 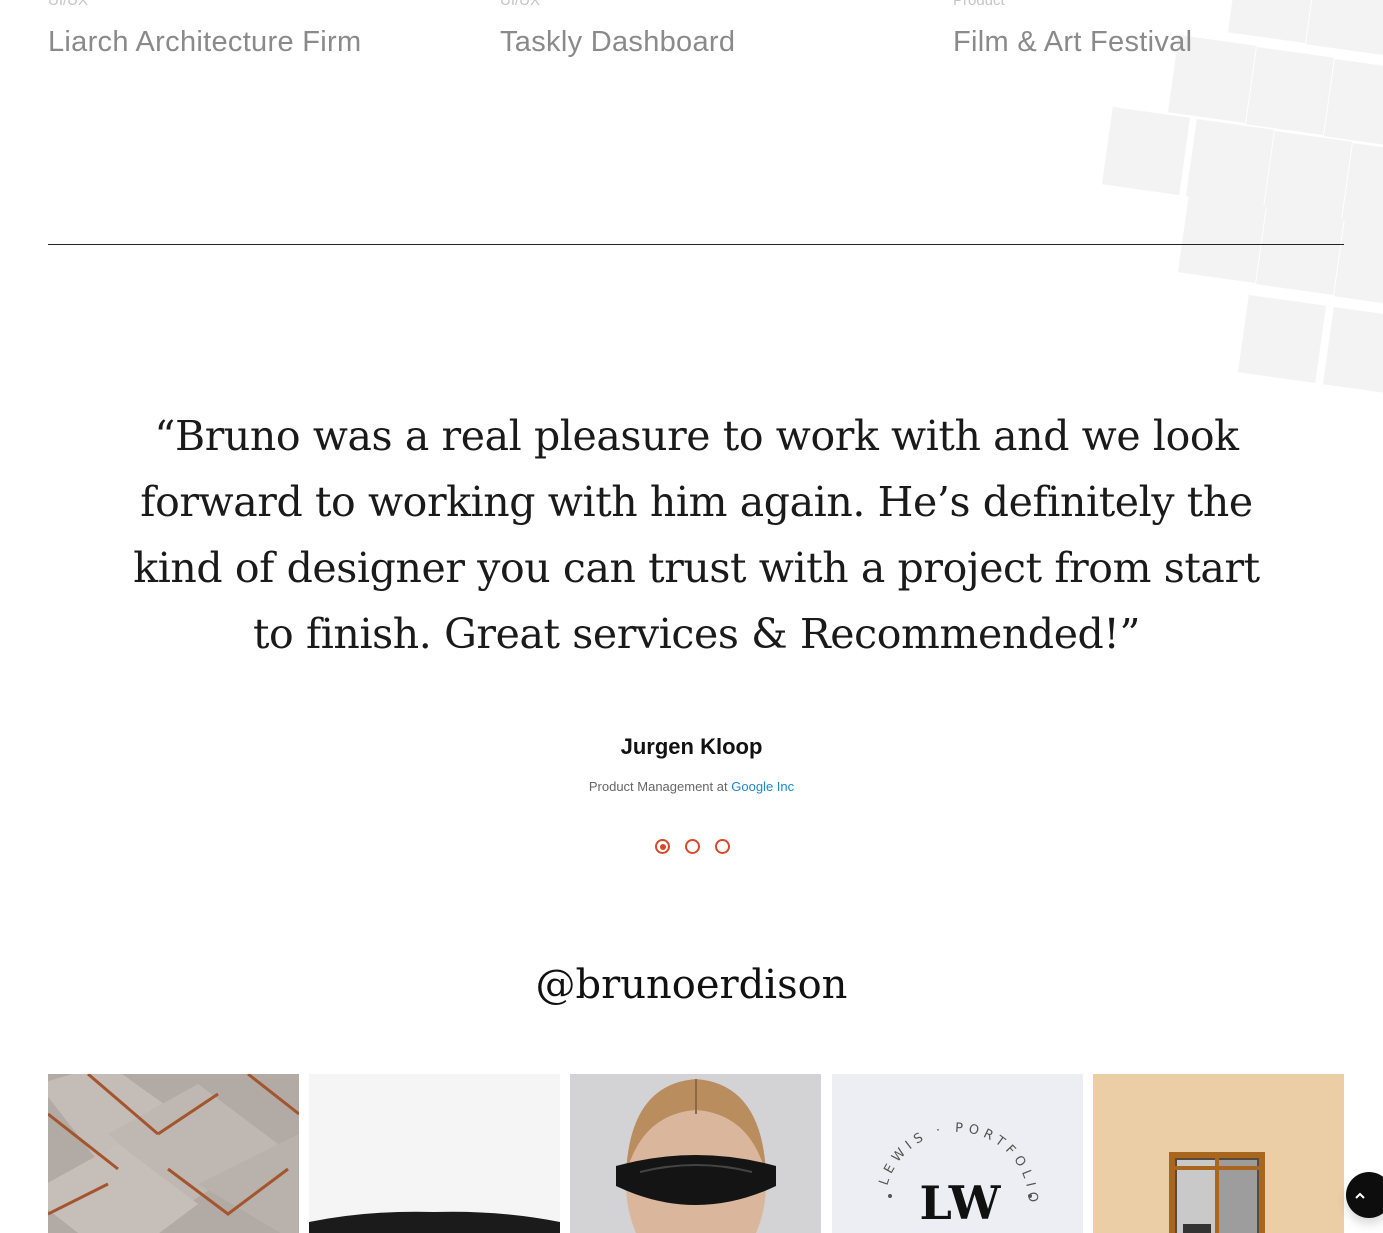 What do you see at coordinates (696, 244) in the screenshot?
I see `section-divider` at bounding box center [696, 244].